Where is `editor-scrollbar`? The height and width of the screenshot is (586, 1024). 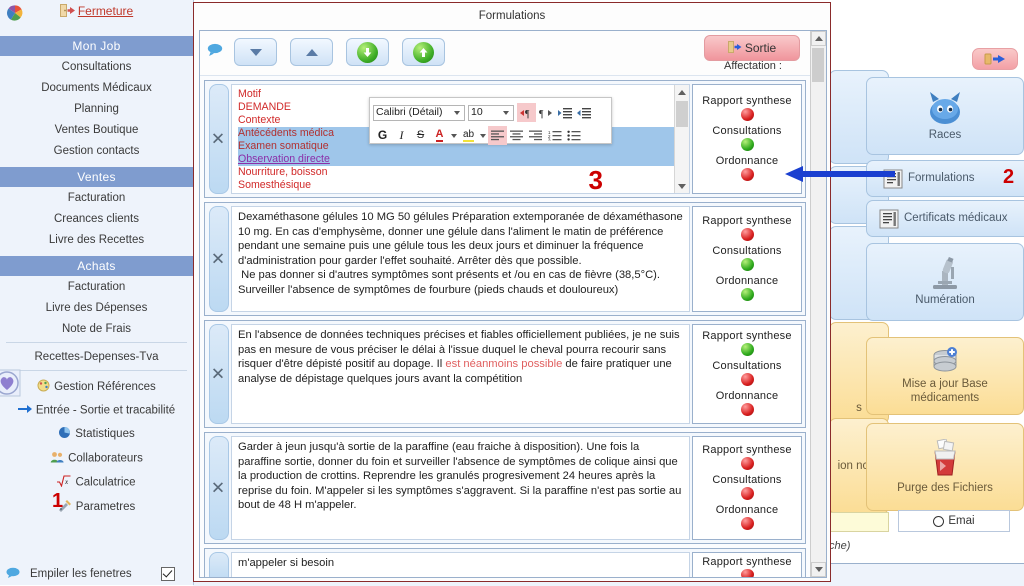
editor-scrollbar is located at coordinates (681, 139).